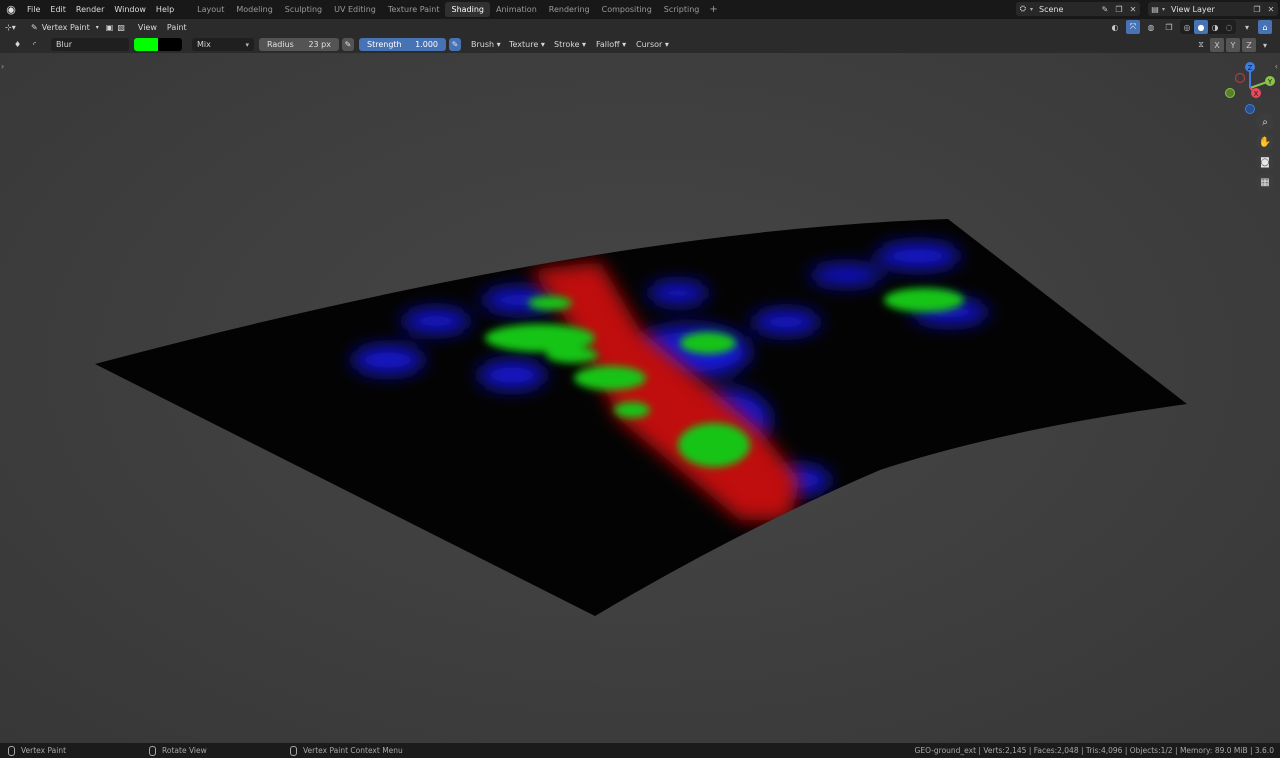  What do you see at coordinates (1270, 82) in the screenshot?
I see `y-axis-label: Y` at bounding box center [1270, 82].